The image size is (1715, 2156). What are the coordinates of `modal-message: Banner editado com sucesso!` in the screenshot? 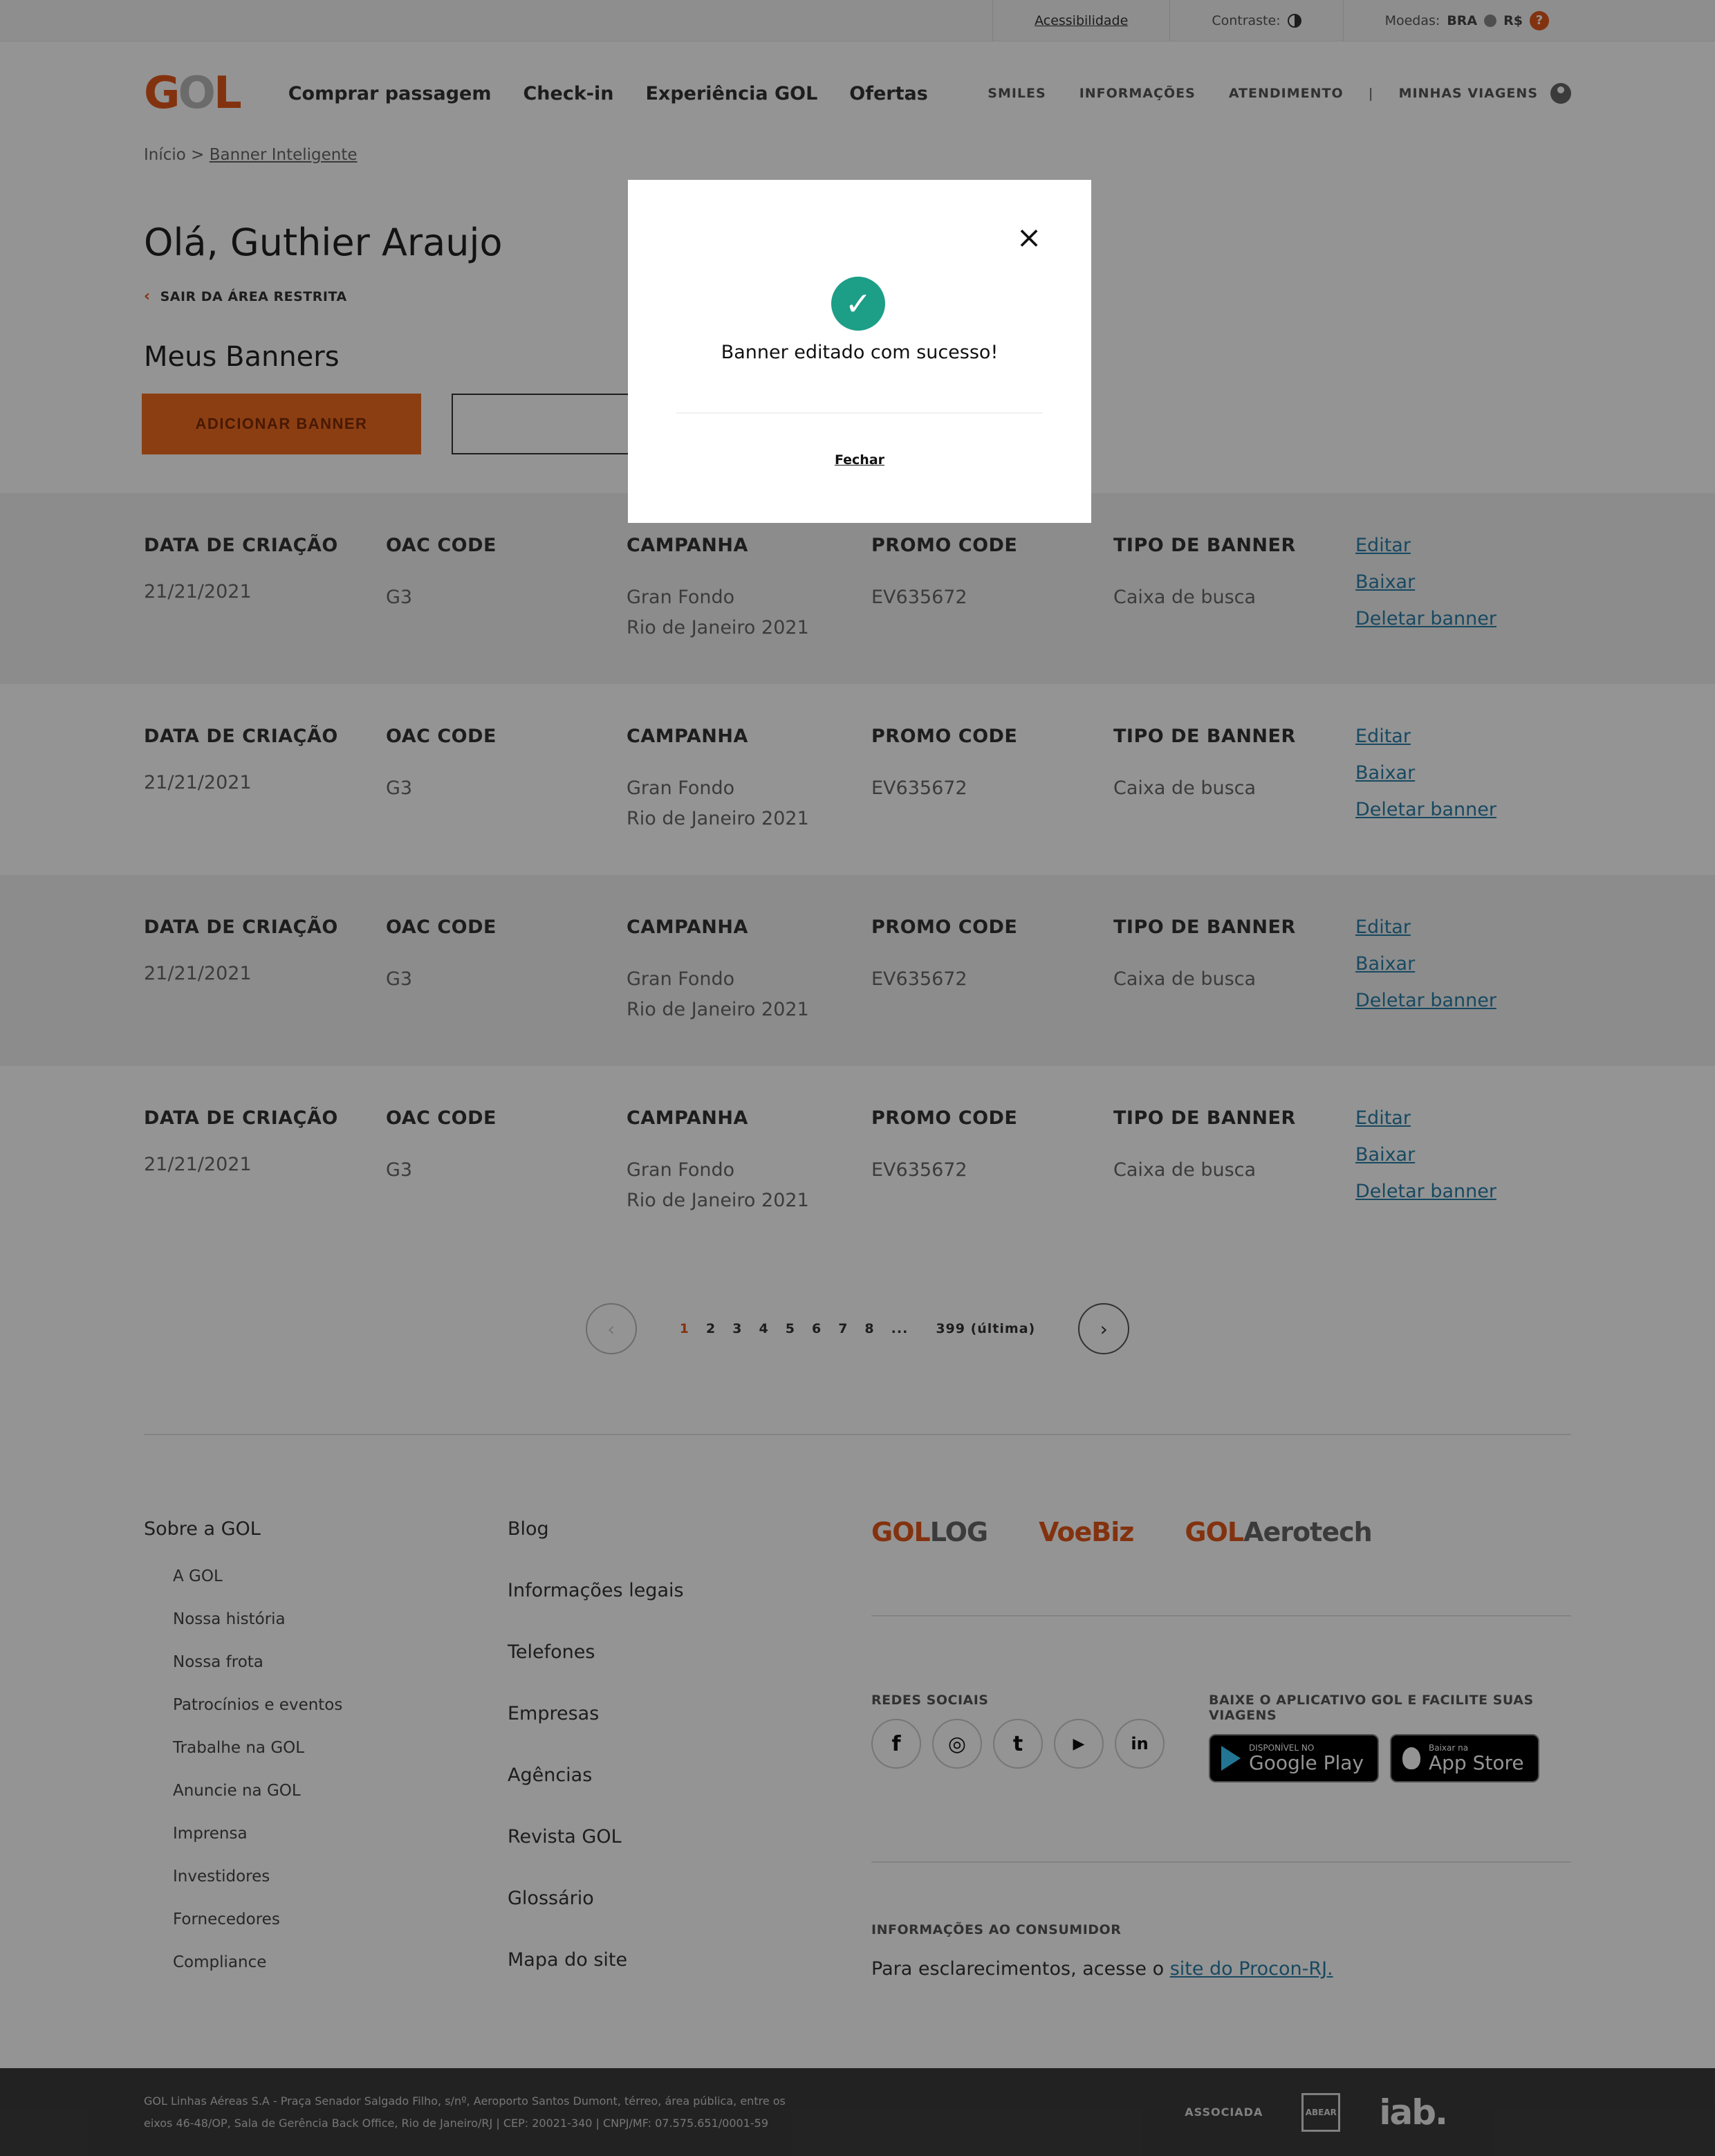 It's located at (860, 352).